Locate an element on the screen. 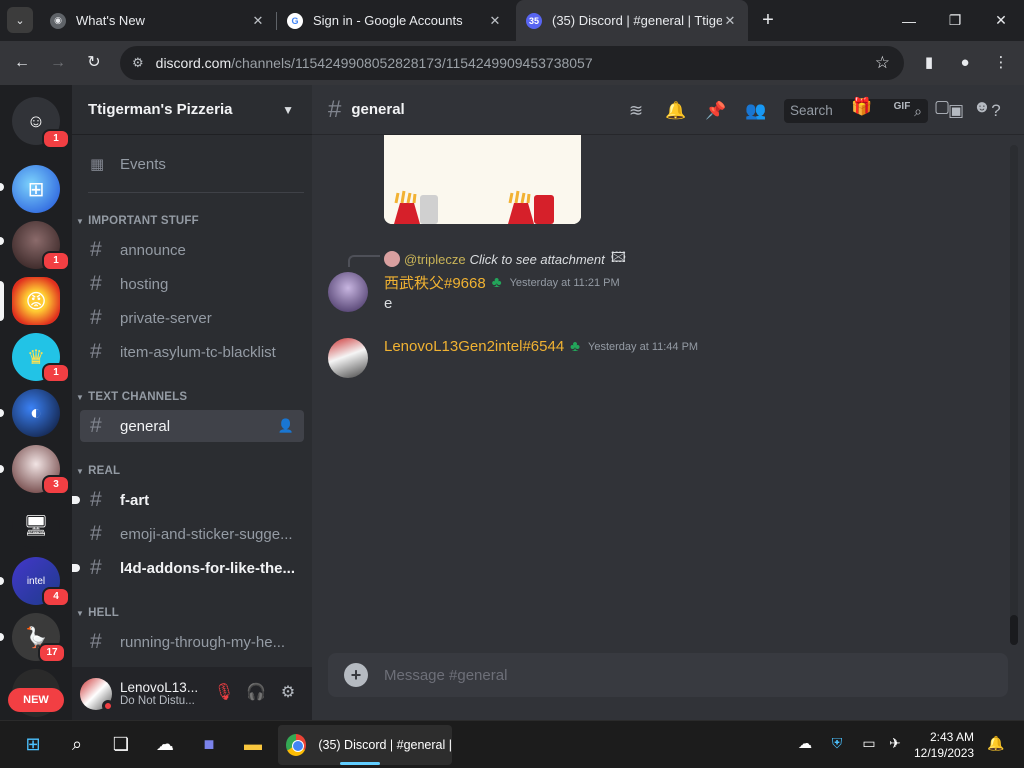 This screenshot has width=1024, height=768. selected-pill is located at coordinates (2, 301).